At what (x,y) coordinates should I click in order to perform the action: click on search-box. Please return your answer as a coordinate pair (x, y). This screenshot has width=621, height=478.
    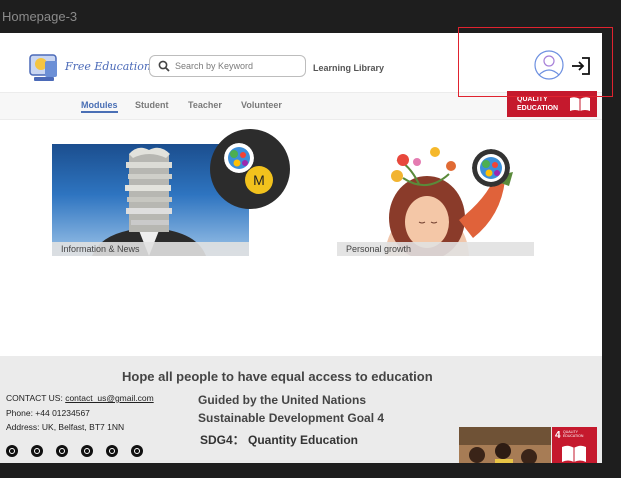
    Looking at the image, I should click on (227, 66).